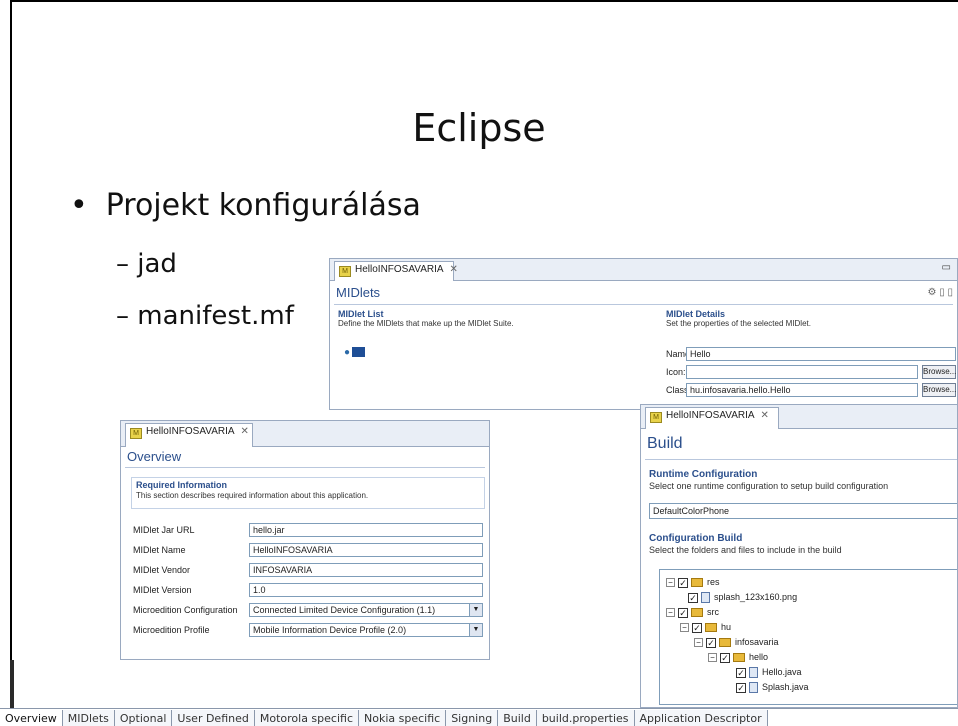 The image size is (958, 726). I want to click on jar-url-field: hello.jar, so click(366, 530).